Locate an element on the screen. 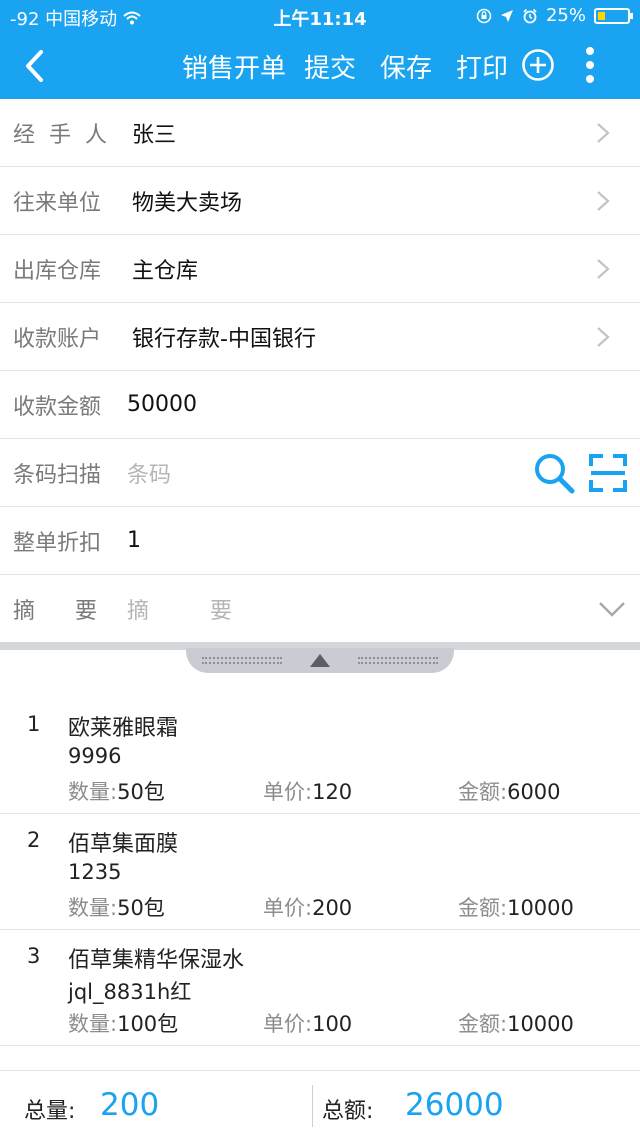 This screenshot has width=640, height=1138. battery-icon is located at coordinates (613, 15).